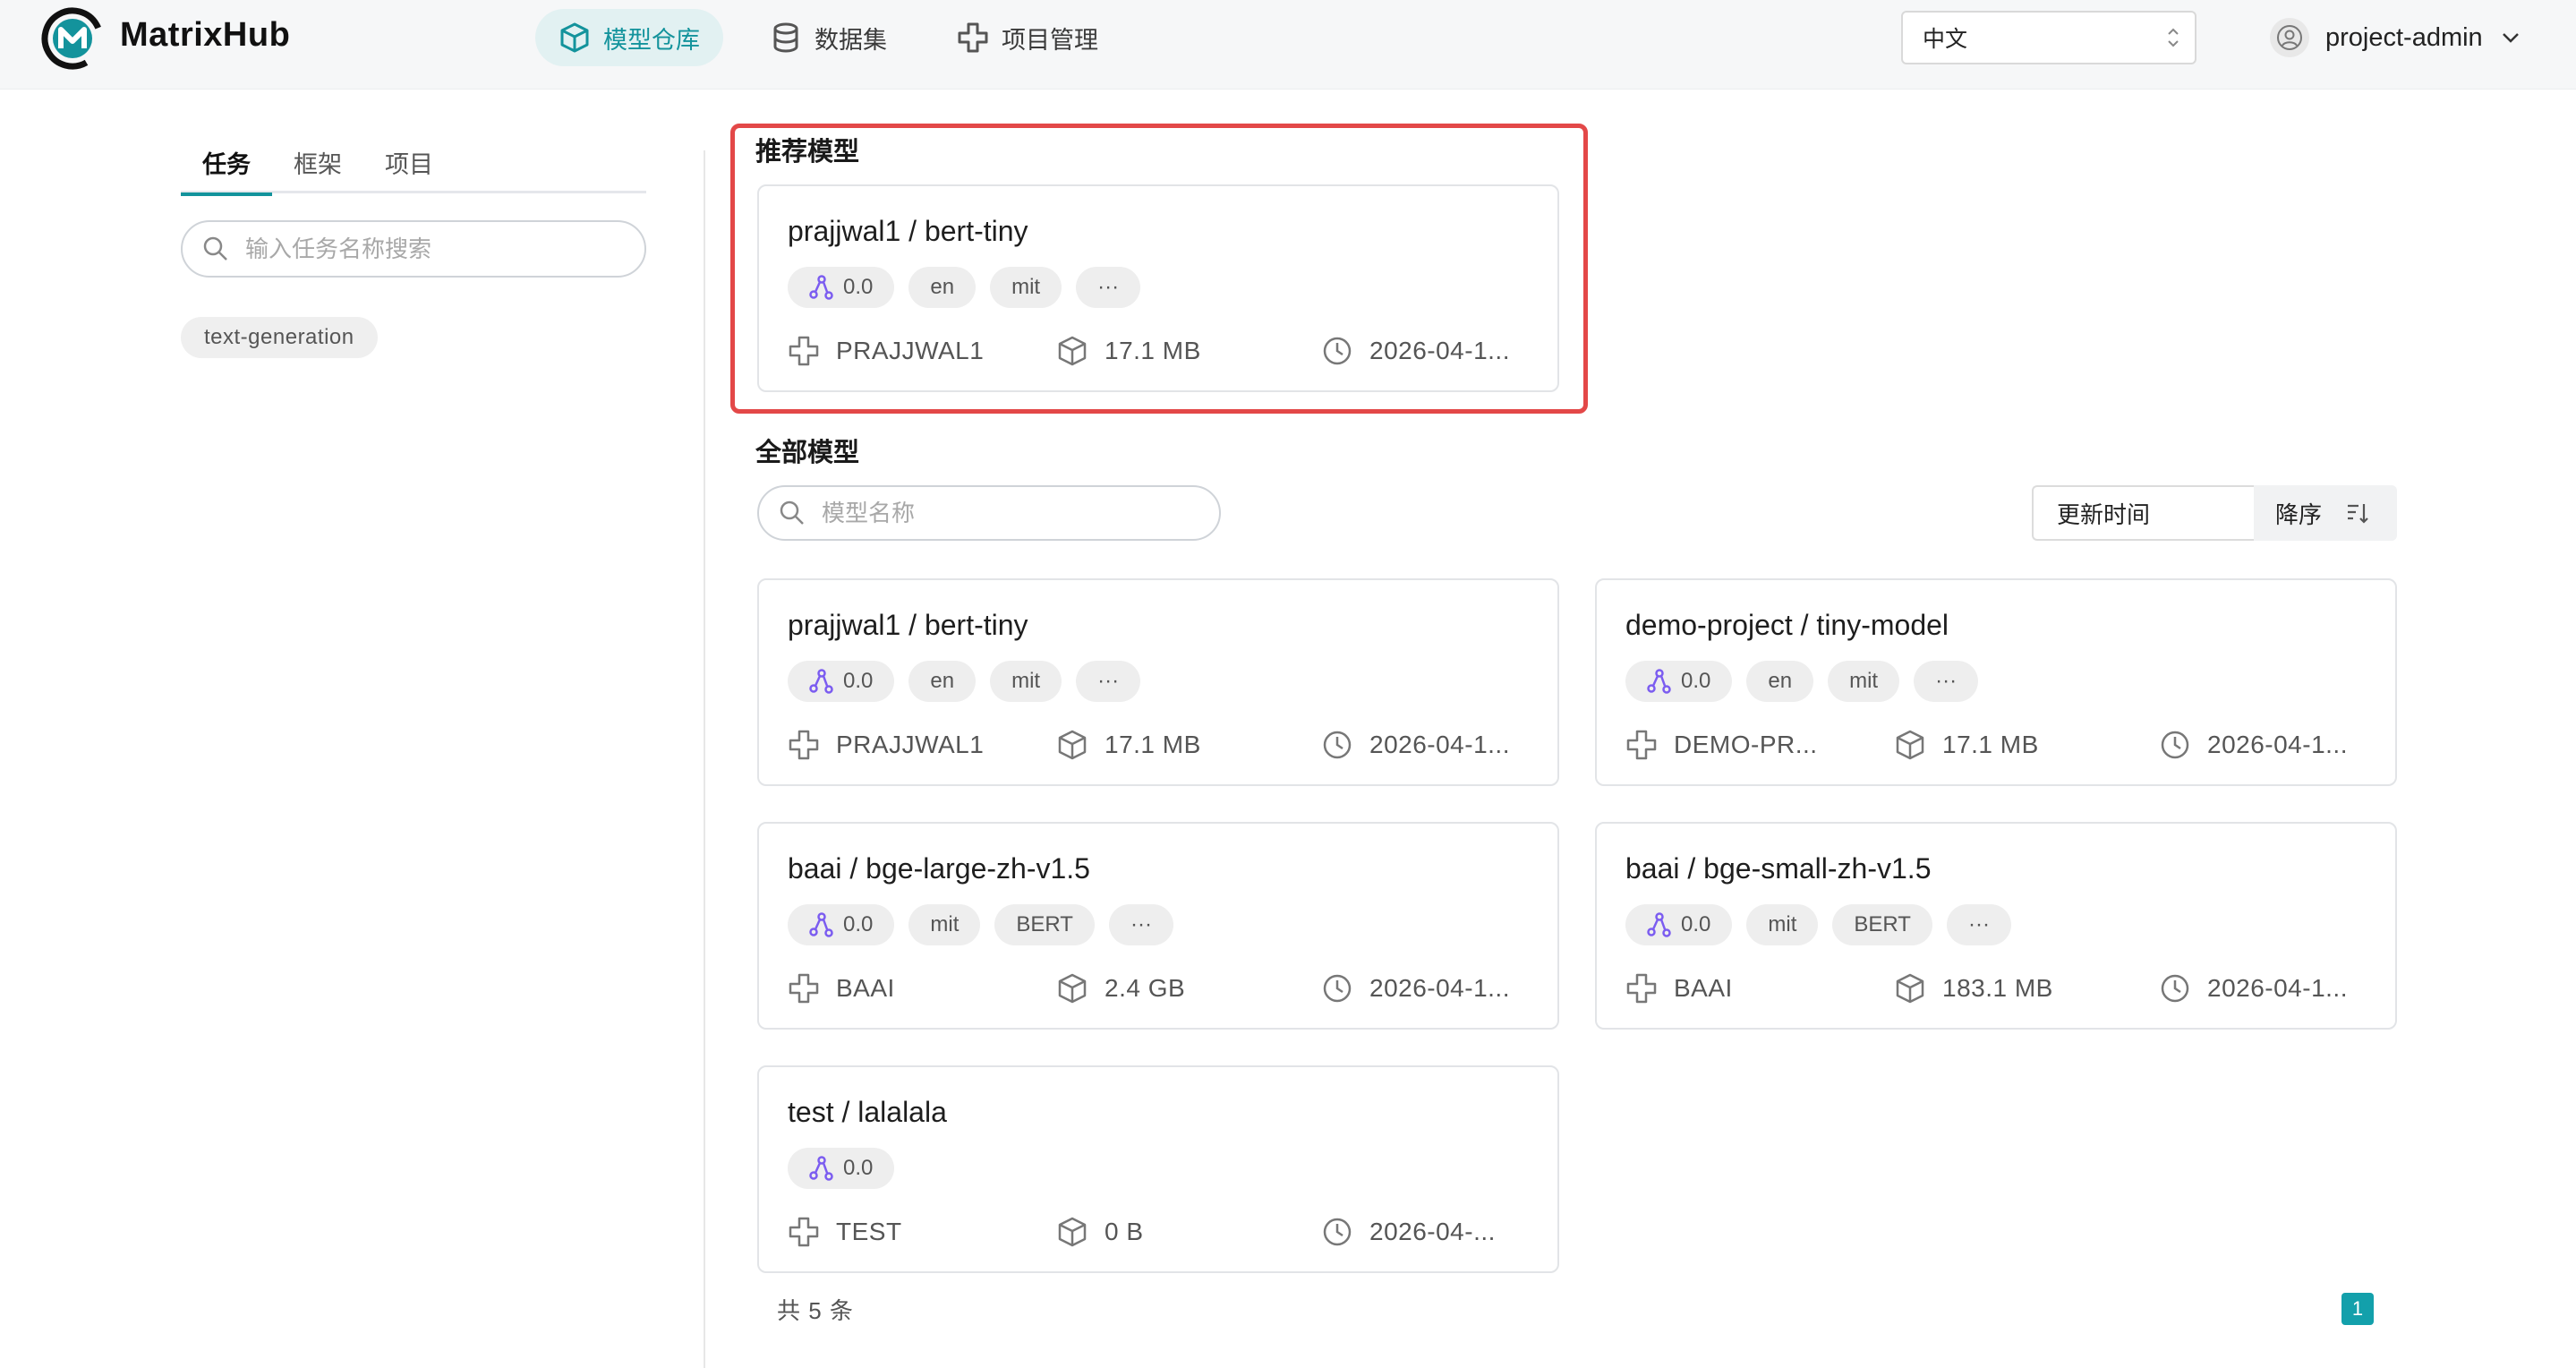 The height and width of the screenshot is (1368, 2576). I want to click on pagination-page-1: 1, so click(2357, 1309).